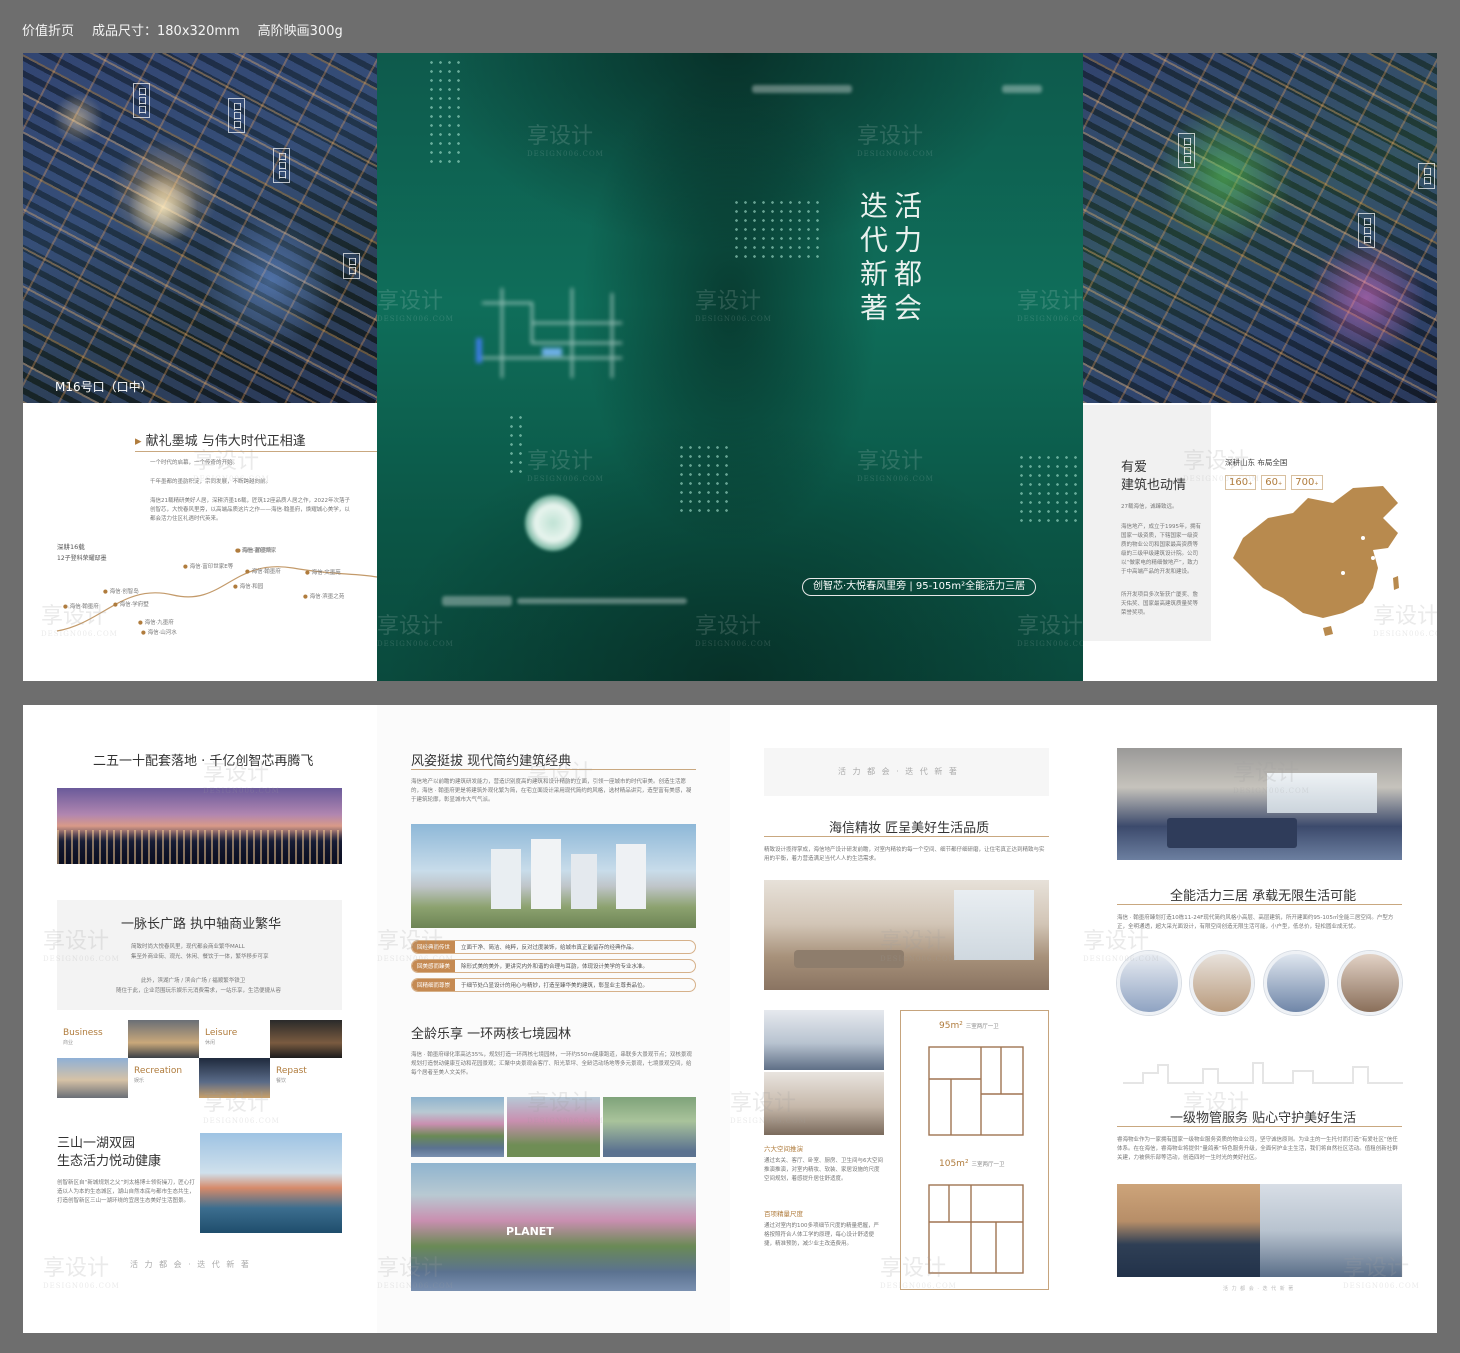 This screenshot has width=1460, height=1353. What do you see at coordinates (491, 1034) in the screenshot?
I see `p2-section2: 全龄乐享 一环两核七境园林` at bounding box center [491, 1034].